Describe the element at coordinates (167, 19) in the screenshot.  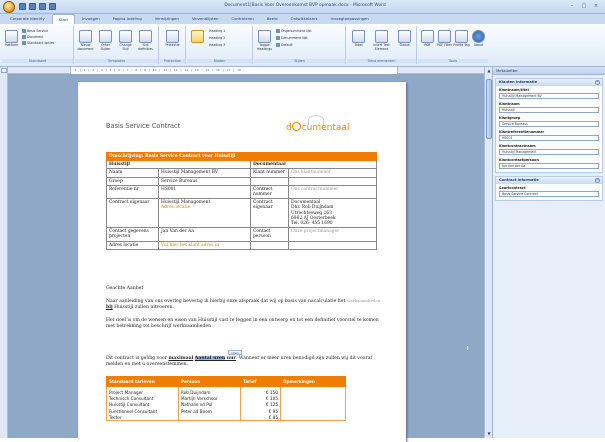
I see `tab-verwijzingen: Verwijzingen` at that location.